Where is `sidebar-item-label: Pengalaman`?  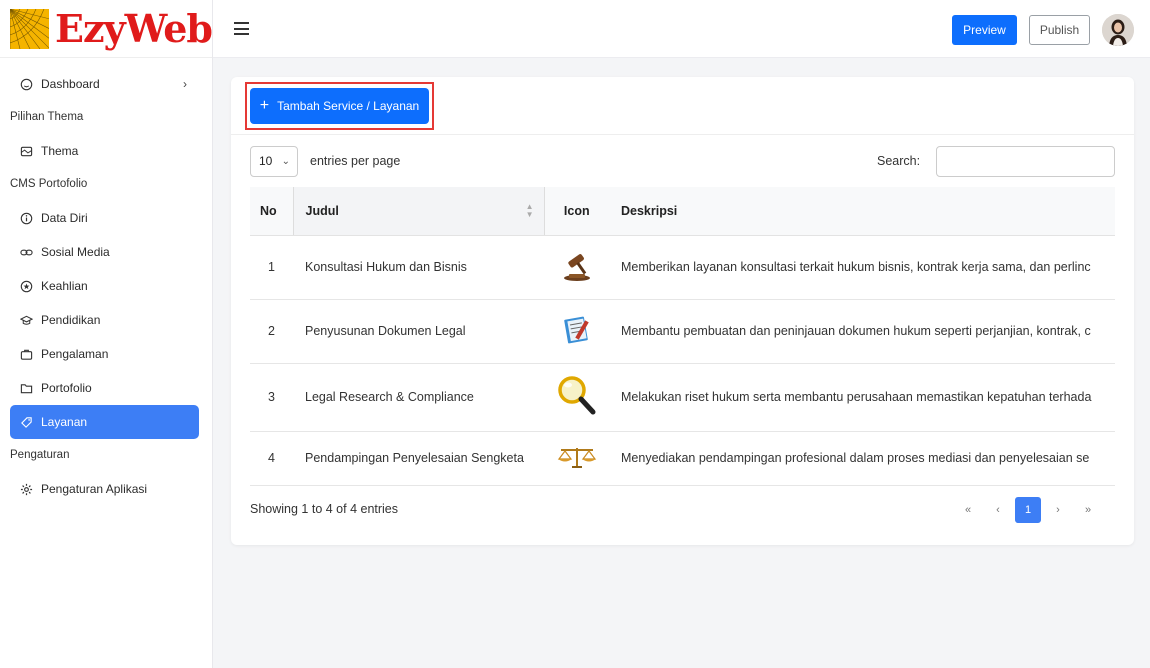 sidebar-item-label: Pengalaman is located at coordinates (75, 354).